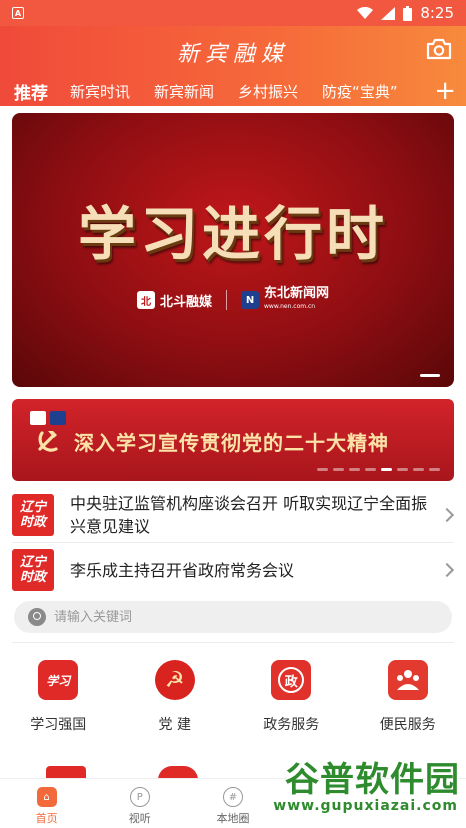 Image resolution: width=466 pixels, height=828 pixels. What do you see at coordinates (185, 302) in the screenshot?
I see `beidou-logo-text: 北斗融媒` at bounding box center [185, 302].